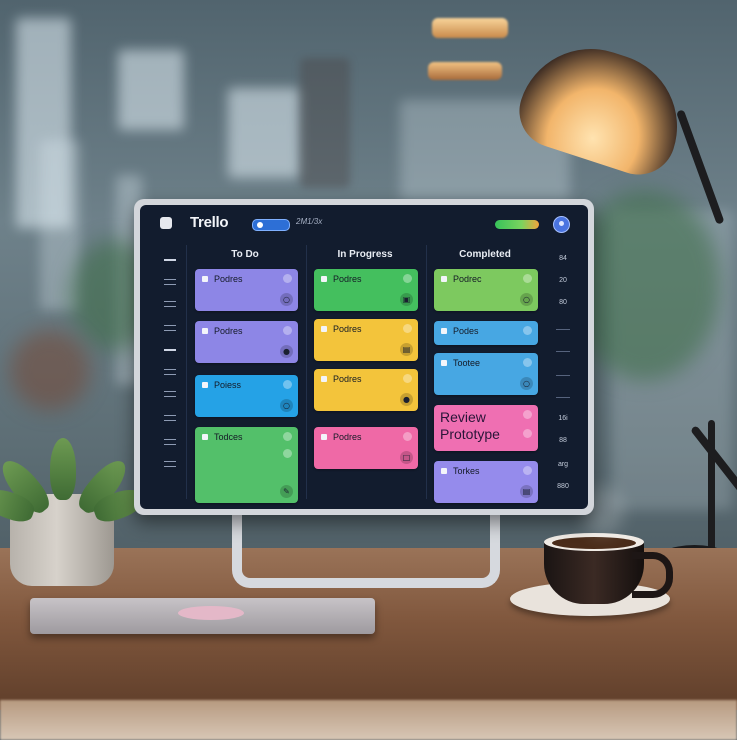 This screenshot has width=737, height=740. I want to click on card: Poiess ○, so click(246, 396).